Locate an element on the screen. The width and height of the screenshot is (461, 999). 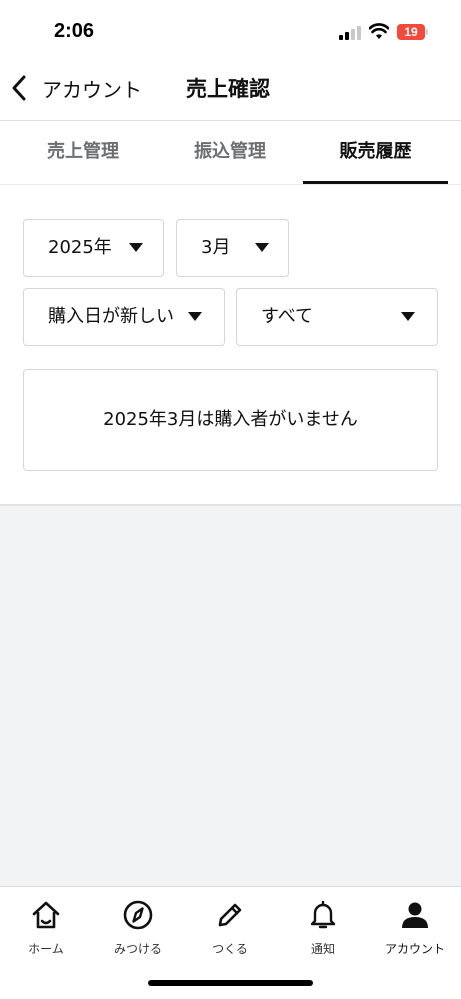
nav-label: つくる is located at coordinates (230, 949).